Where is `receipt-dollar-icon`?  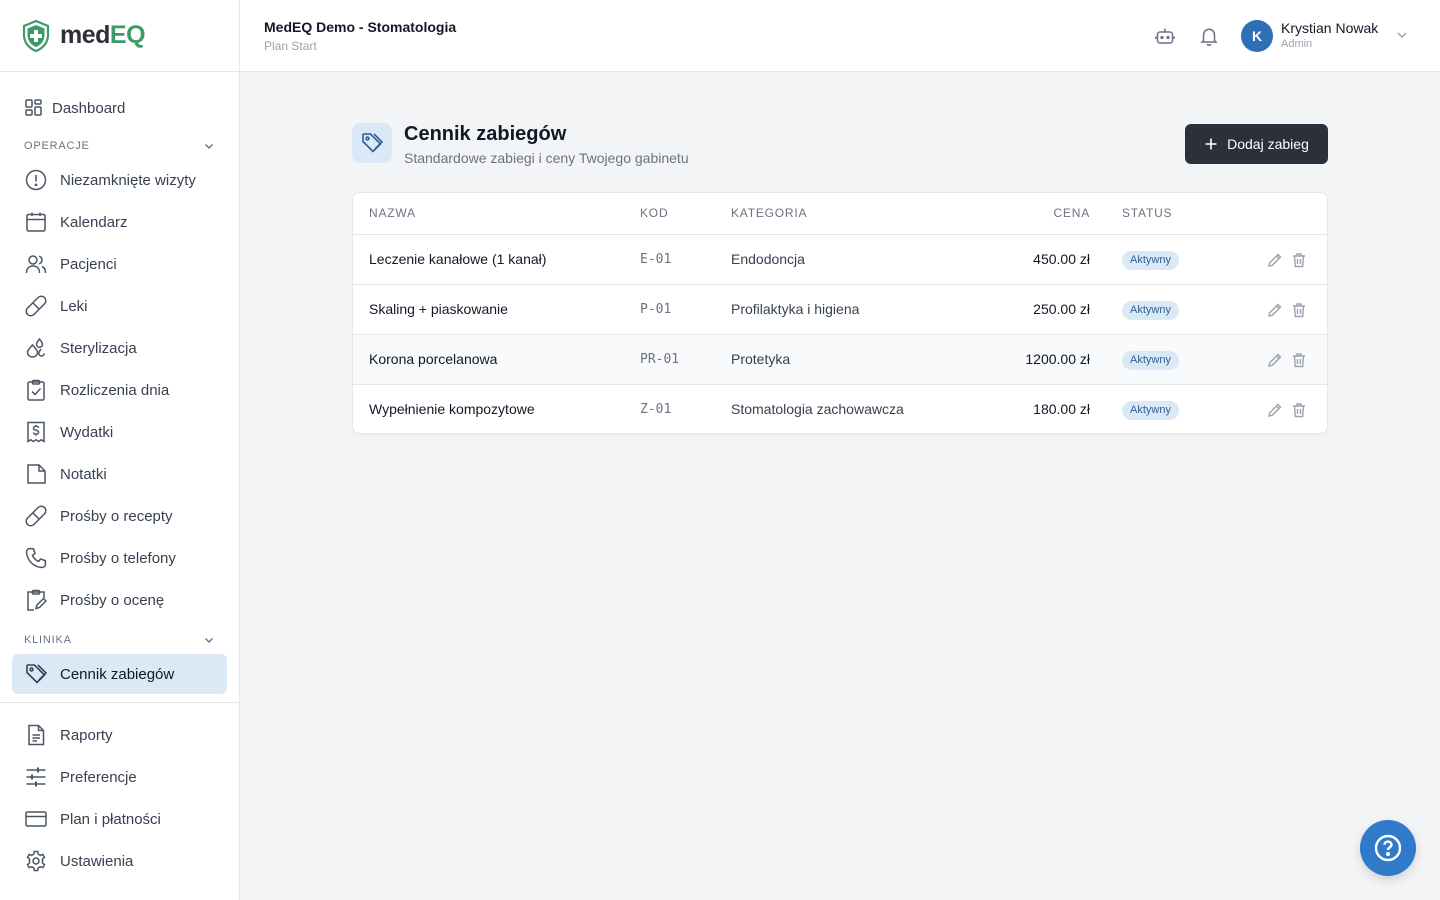 receipt-dollar-icon is located at coordinates (36, 432).